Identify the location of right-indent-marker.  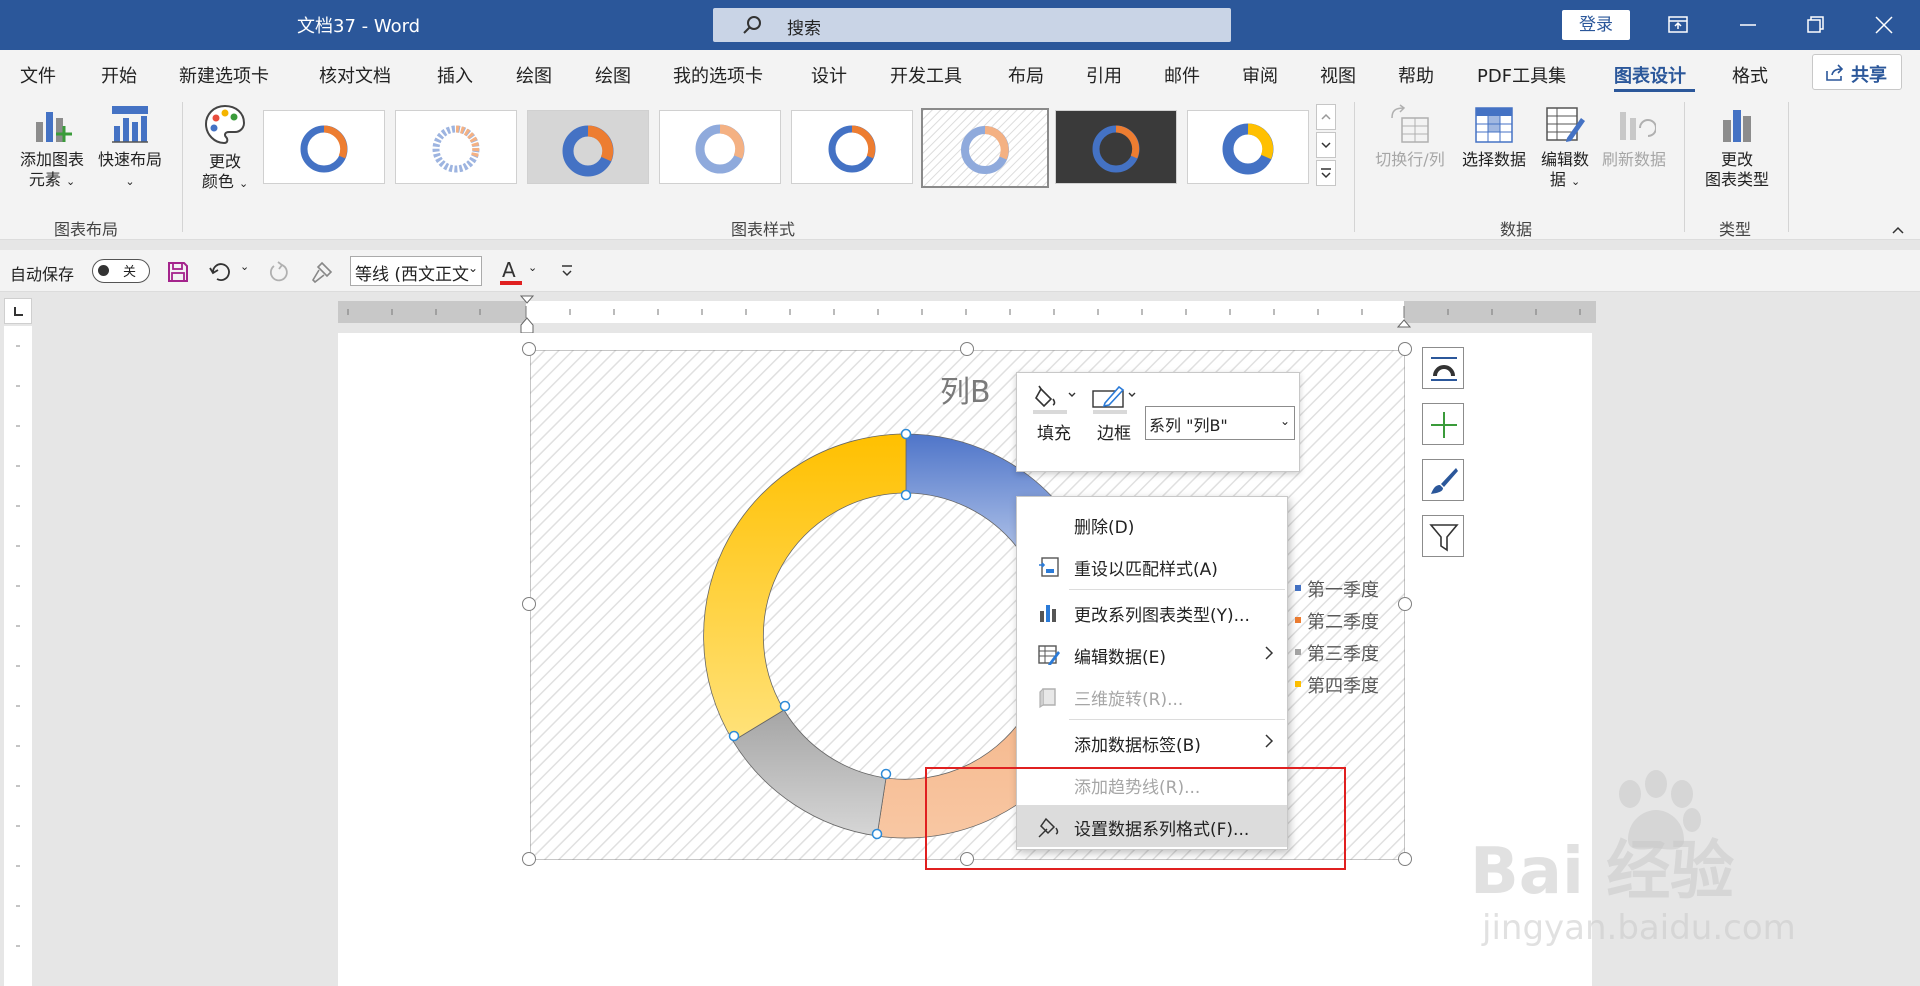
(1404, 322).